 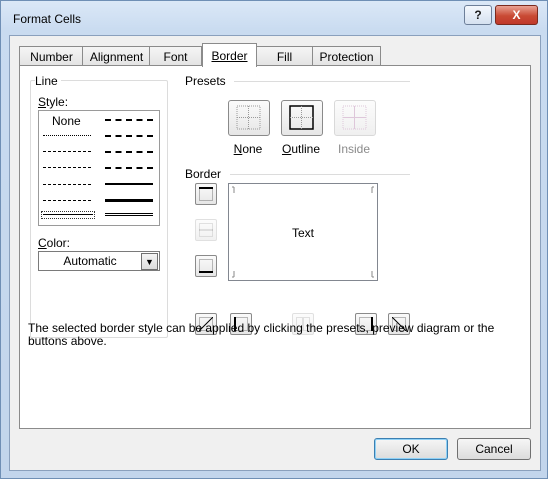 I want to click on style-option-dotted, so click(x=67, y=151).